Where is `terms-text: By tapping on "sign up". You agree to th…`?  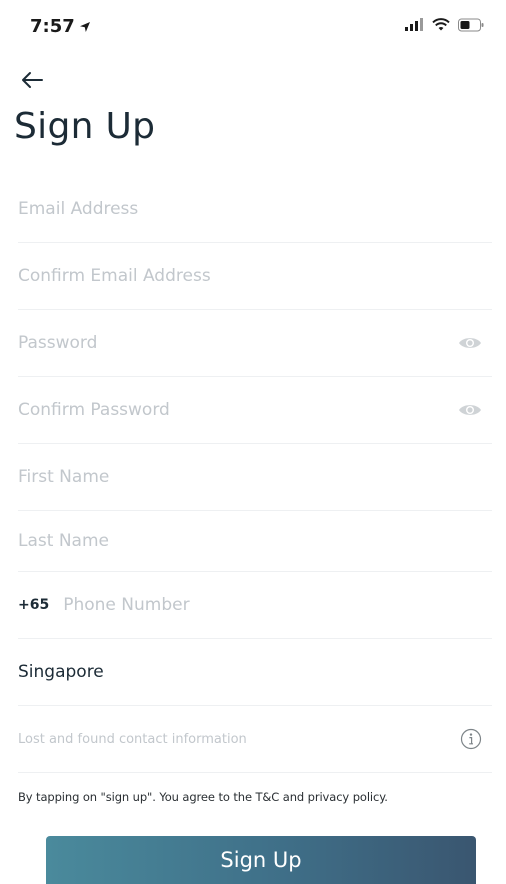
terms-text: By tapping on "sign up". You agree to th… is located at coordinates (203, 797).